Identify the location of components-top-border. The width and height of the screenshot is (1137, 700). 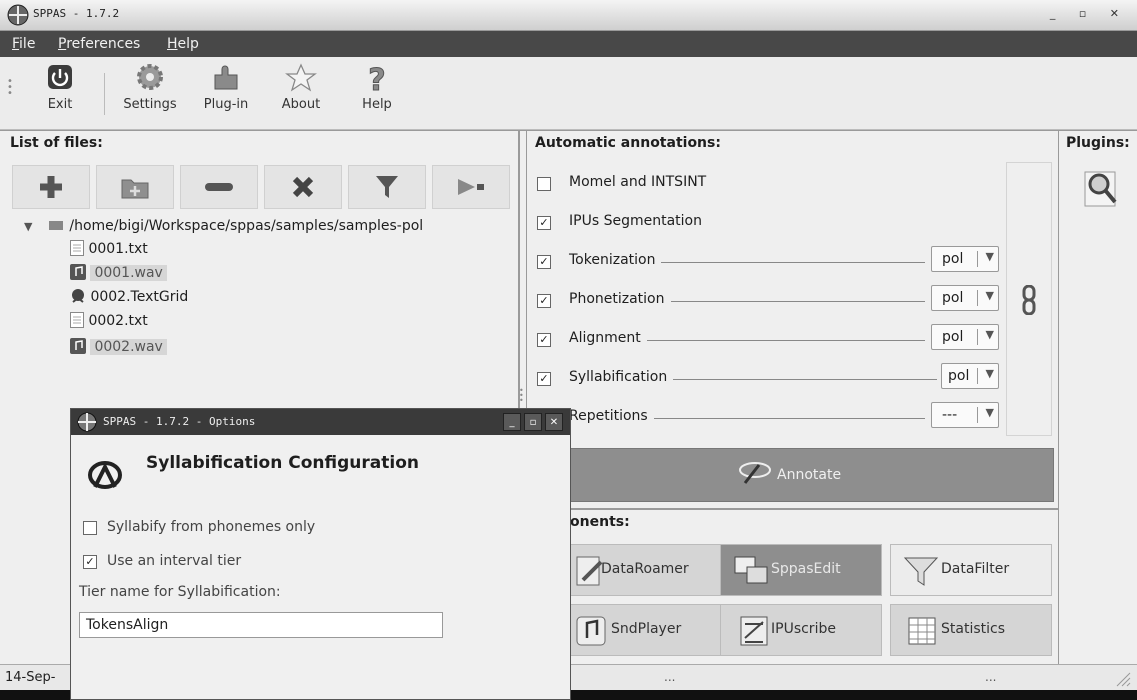
(792, 509).